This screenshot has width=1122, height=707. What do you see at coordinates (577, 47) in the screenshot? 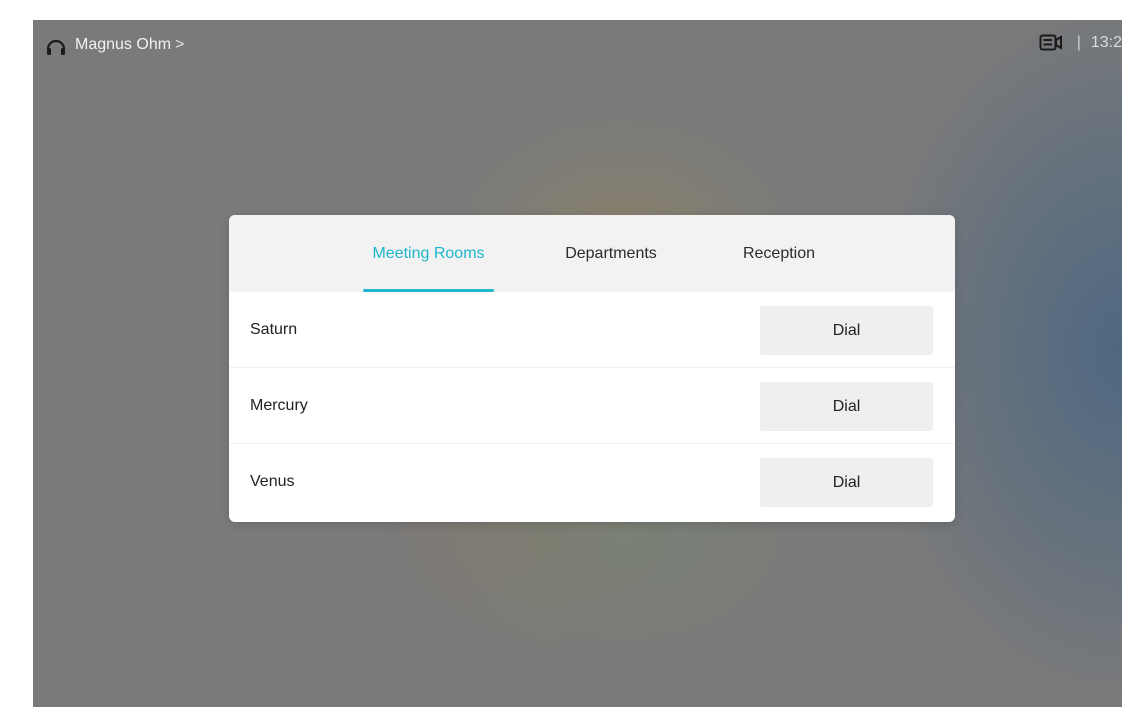
I see `status-bar: Magnus Ohm > | 13:2` at bounding box center [577, 47].